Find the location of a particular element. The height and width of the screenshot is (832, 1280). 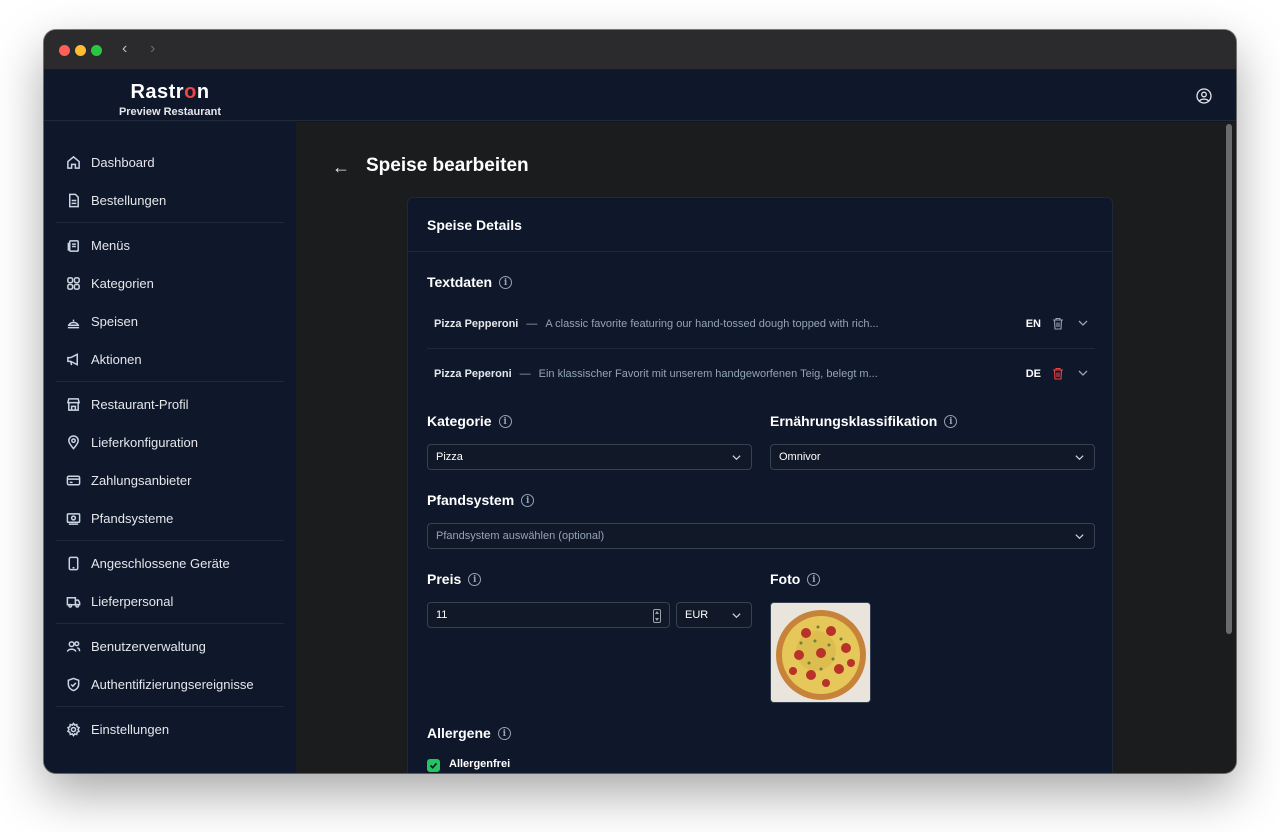

minimize-window-button is located at coordinates (80, 50).